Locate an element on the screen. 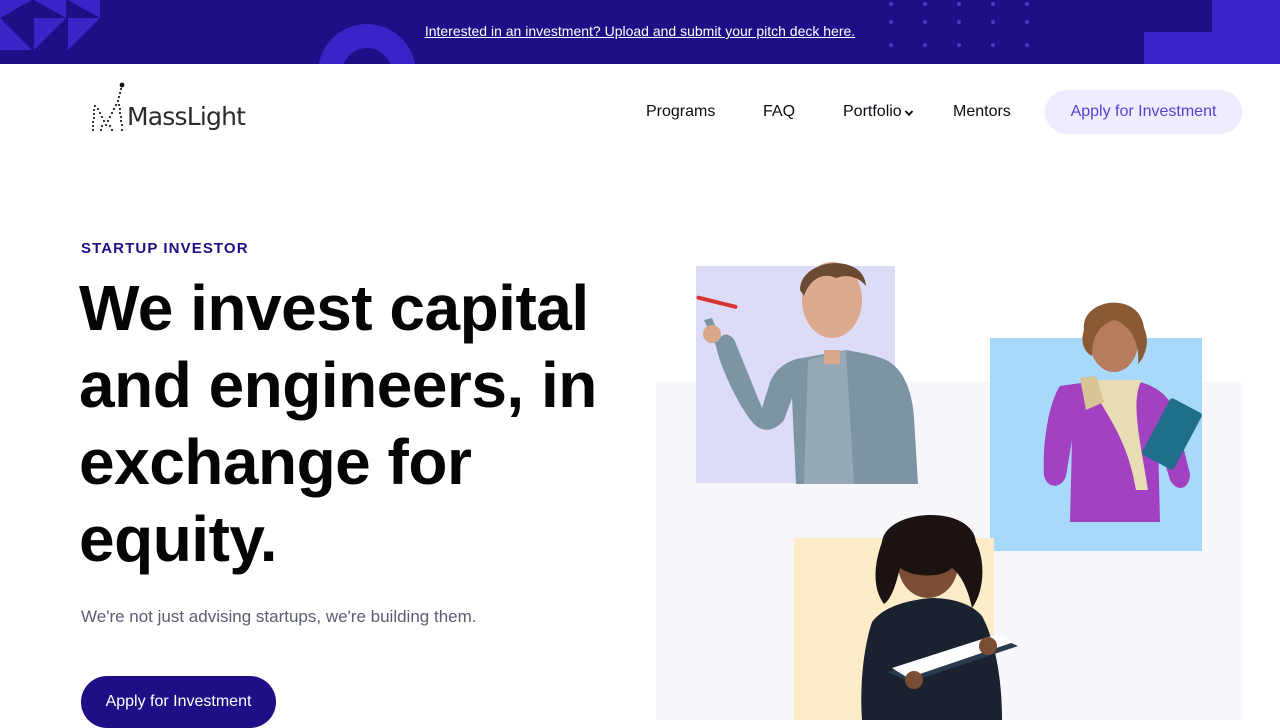 The height and width of the screenshot is (728, 1280). nav-faq: FAQ is located at coordinates (779, 112).